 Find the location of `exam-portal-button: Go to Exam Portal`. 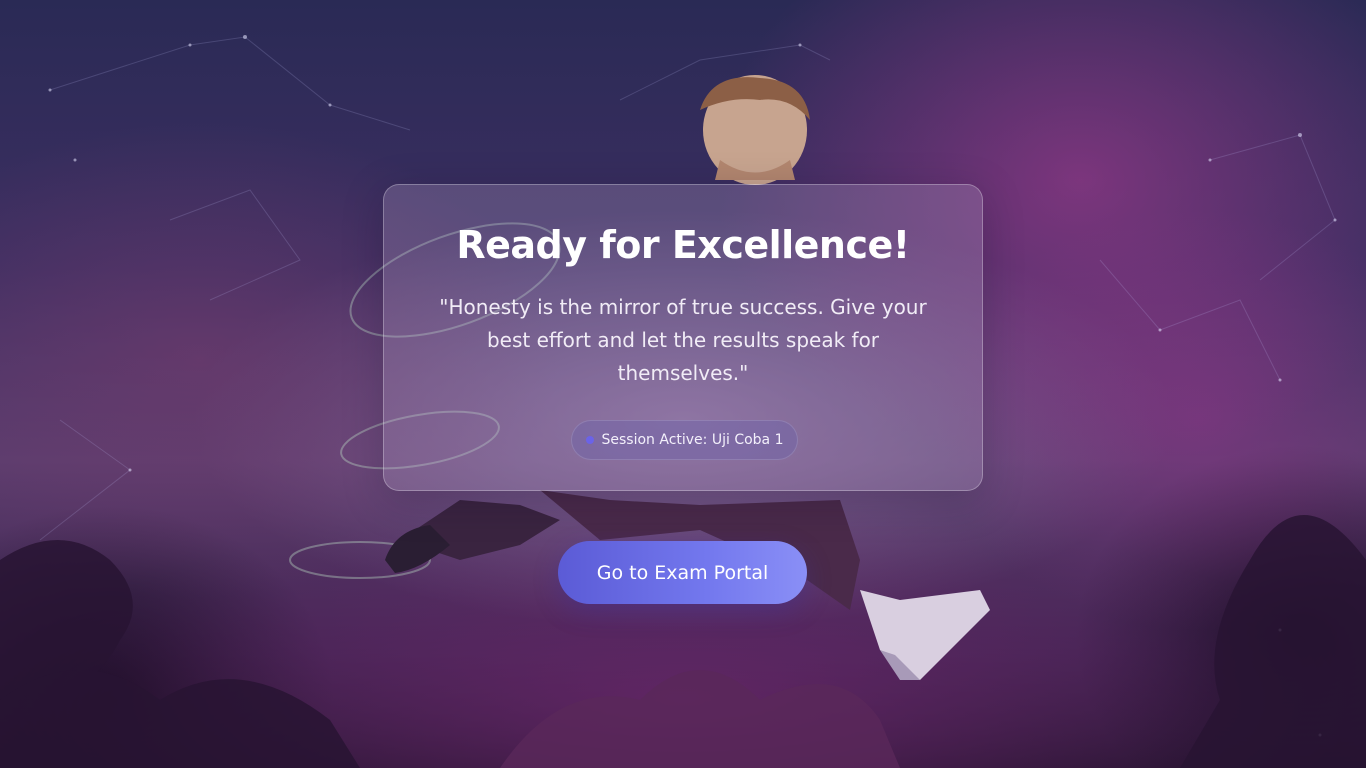

exam-portal-button: Go to Exam Portal is located at coordinates (682, 572).